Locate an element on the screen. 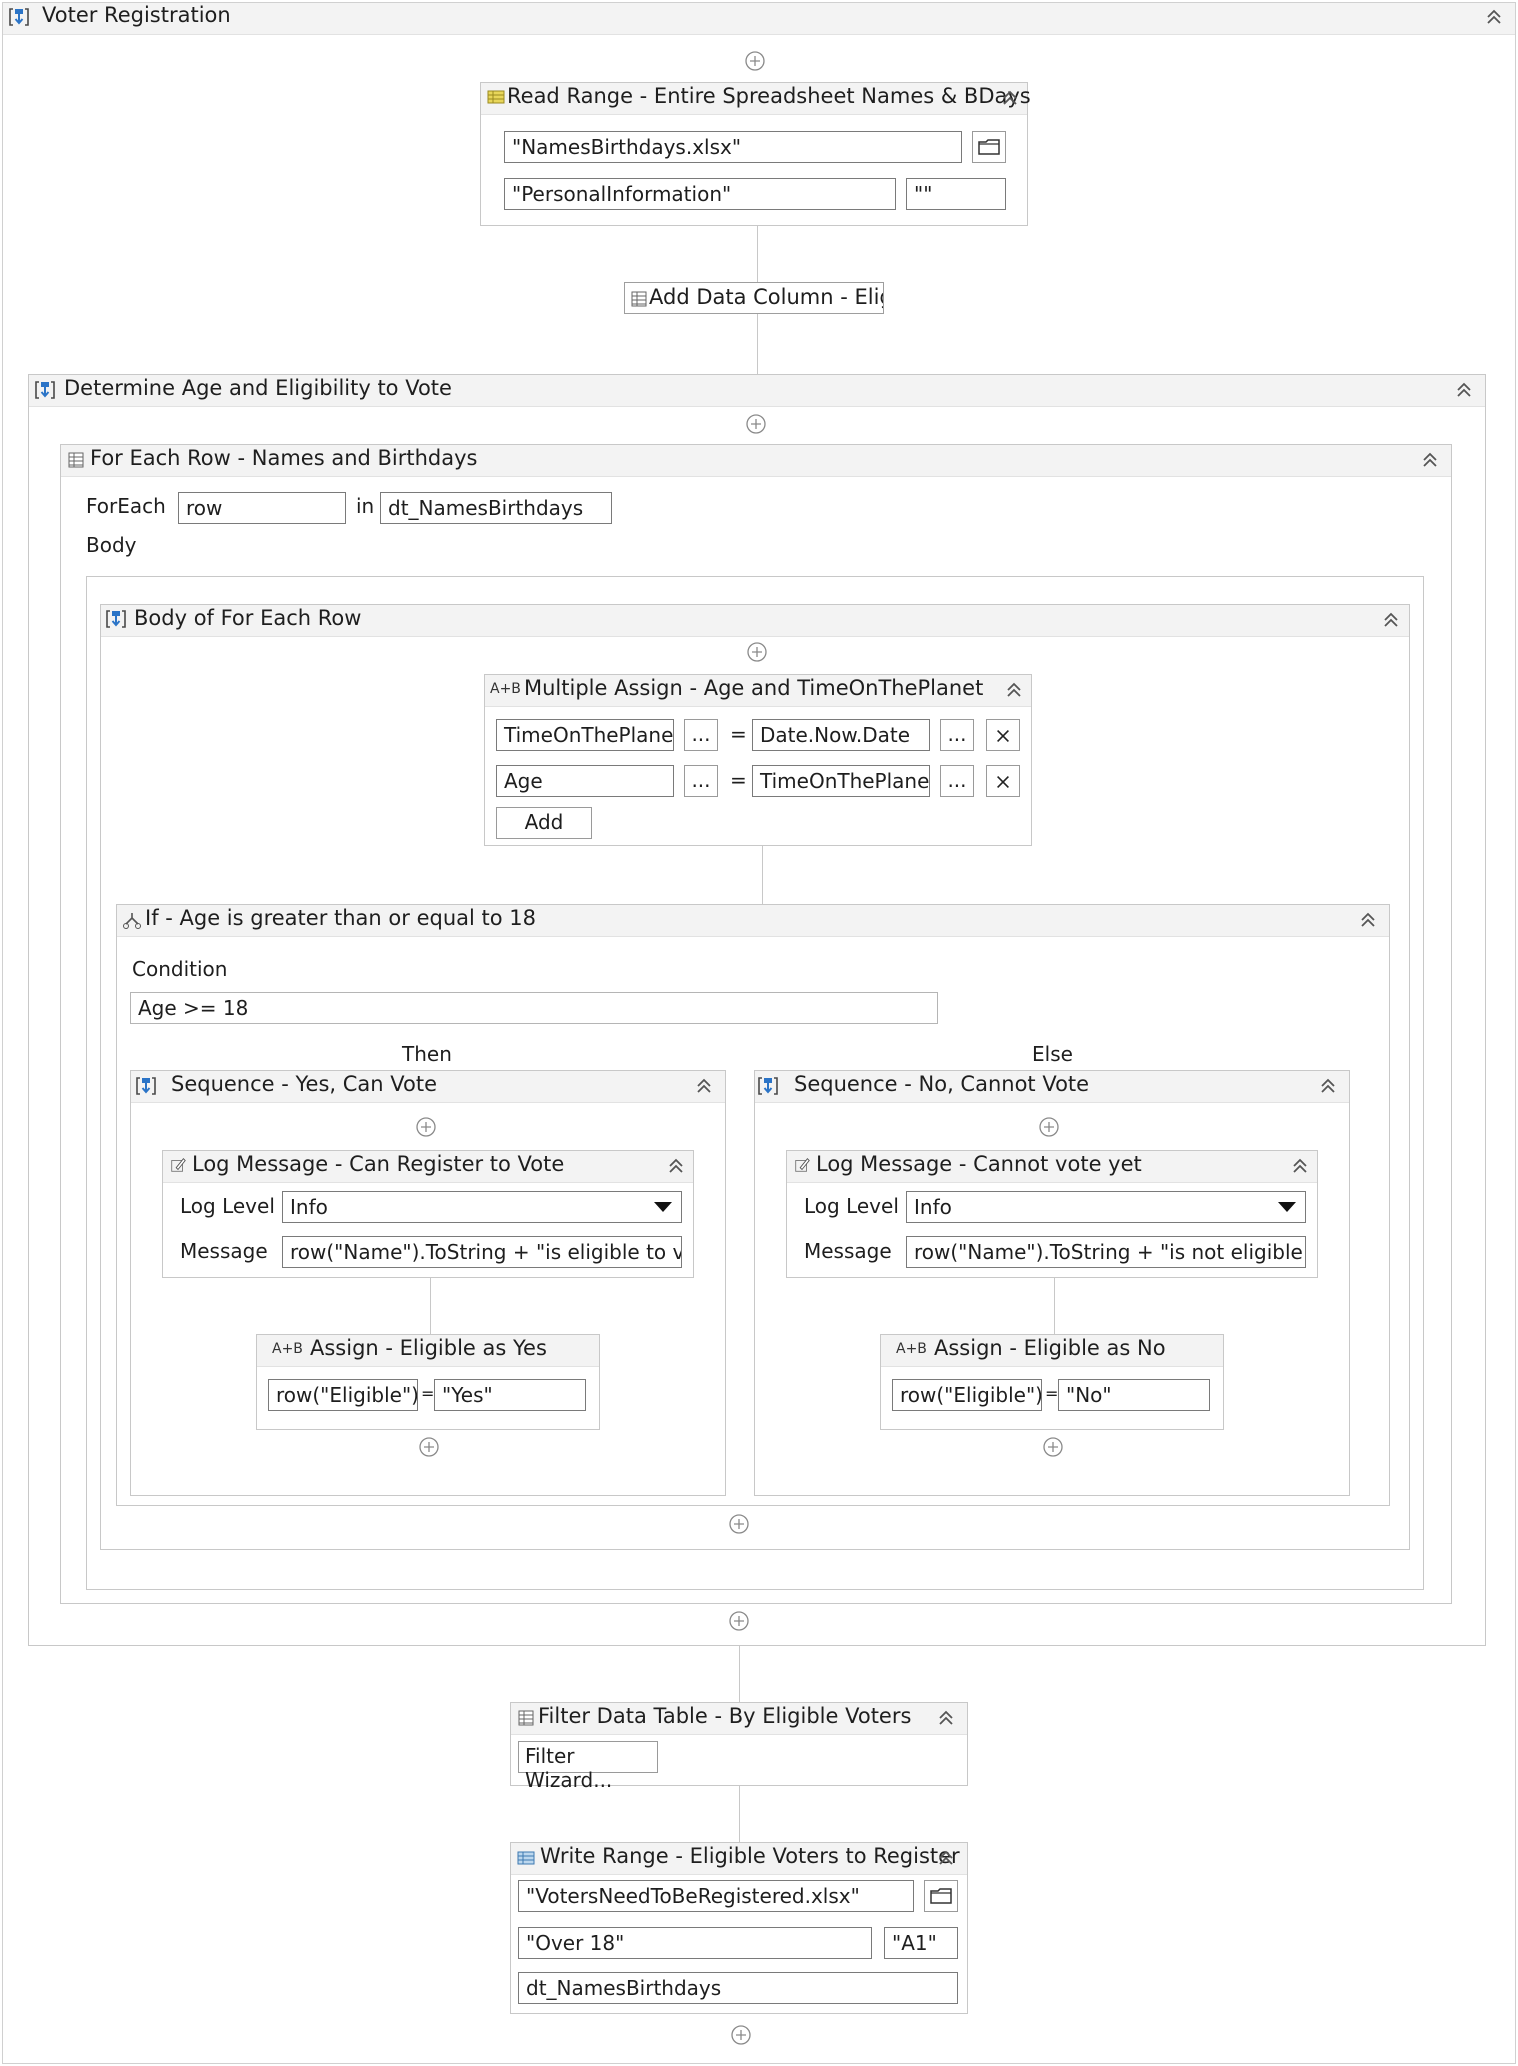 Image resolution: width=1518 pixels, height=2066 pixels. assign-to-input: TimeOnThePlanet is located at coordinates (585, 735).